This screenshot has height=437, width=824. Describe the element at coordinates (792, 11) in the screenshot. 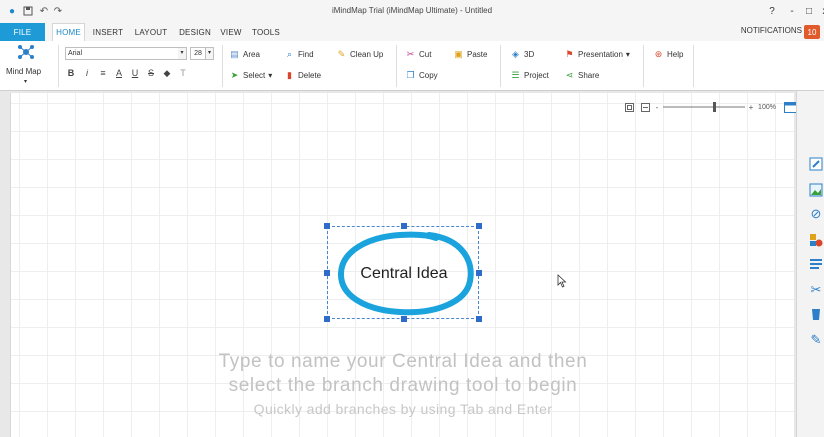

I see `minimize-button: -` at that location.